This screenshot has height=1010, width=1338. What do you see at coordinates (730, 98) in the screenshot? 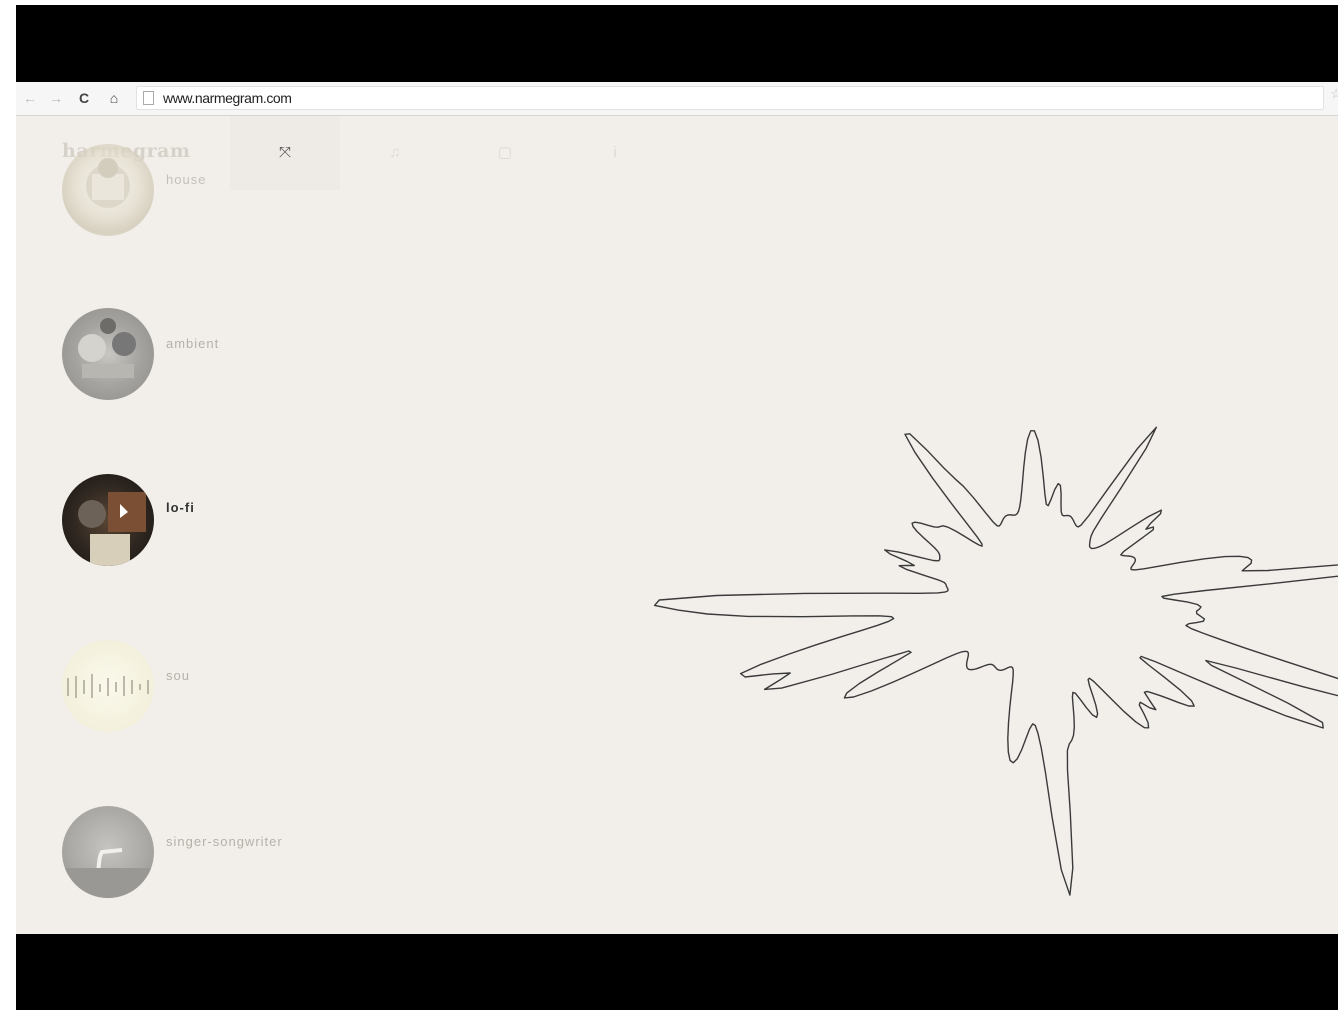
I see `address-bar: www.narmegram.com` at bounding box center [730, 98].